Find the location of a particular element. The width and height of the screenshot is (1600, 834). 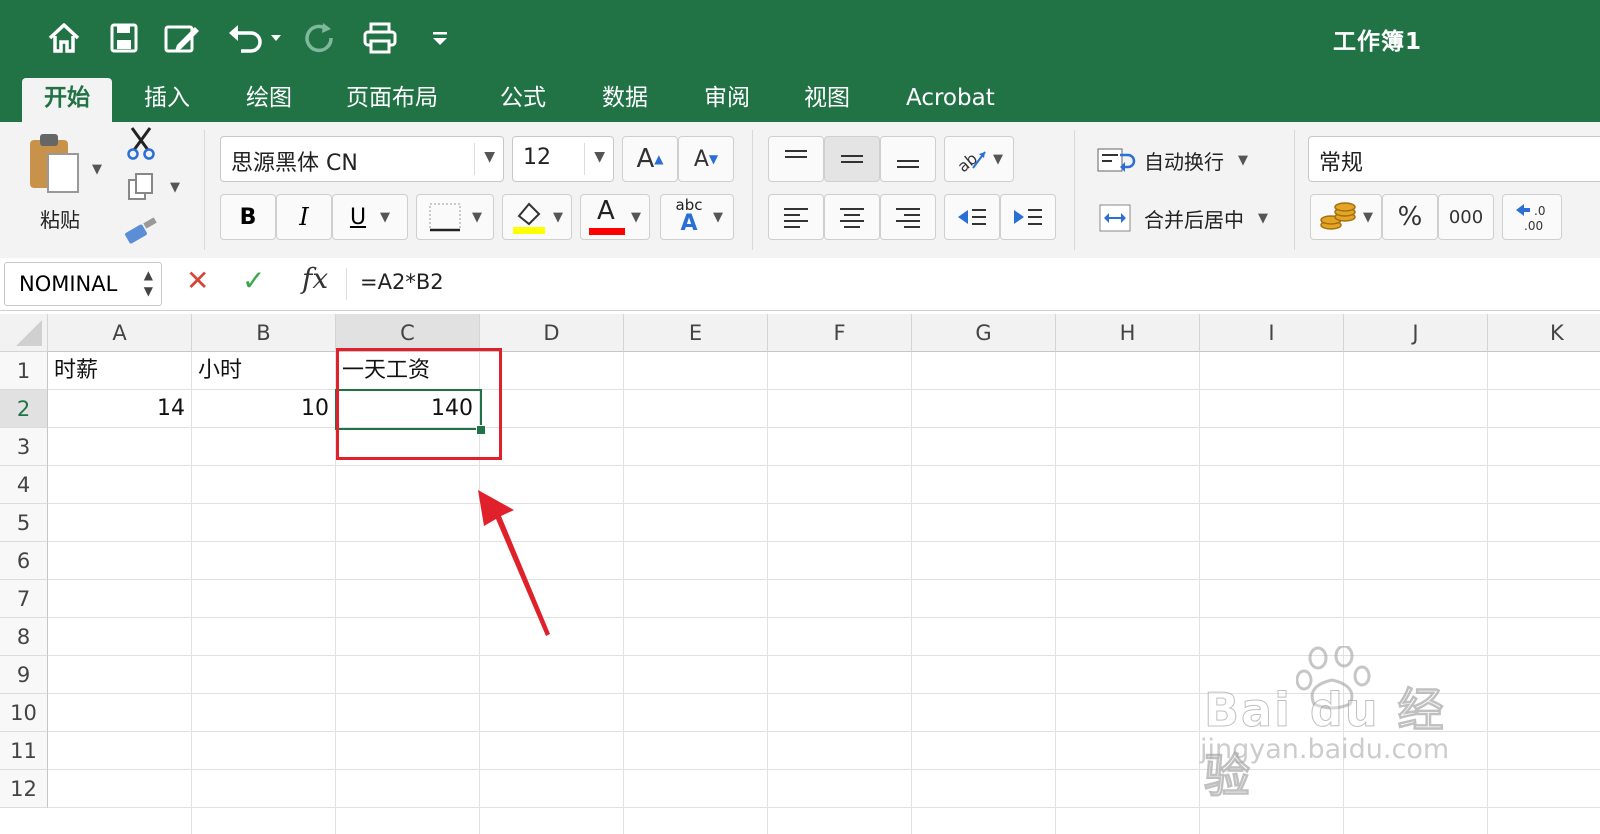

font-name-select: 思源黑体 CN ▼ is located at coordinates (362, 159).